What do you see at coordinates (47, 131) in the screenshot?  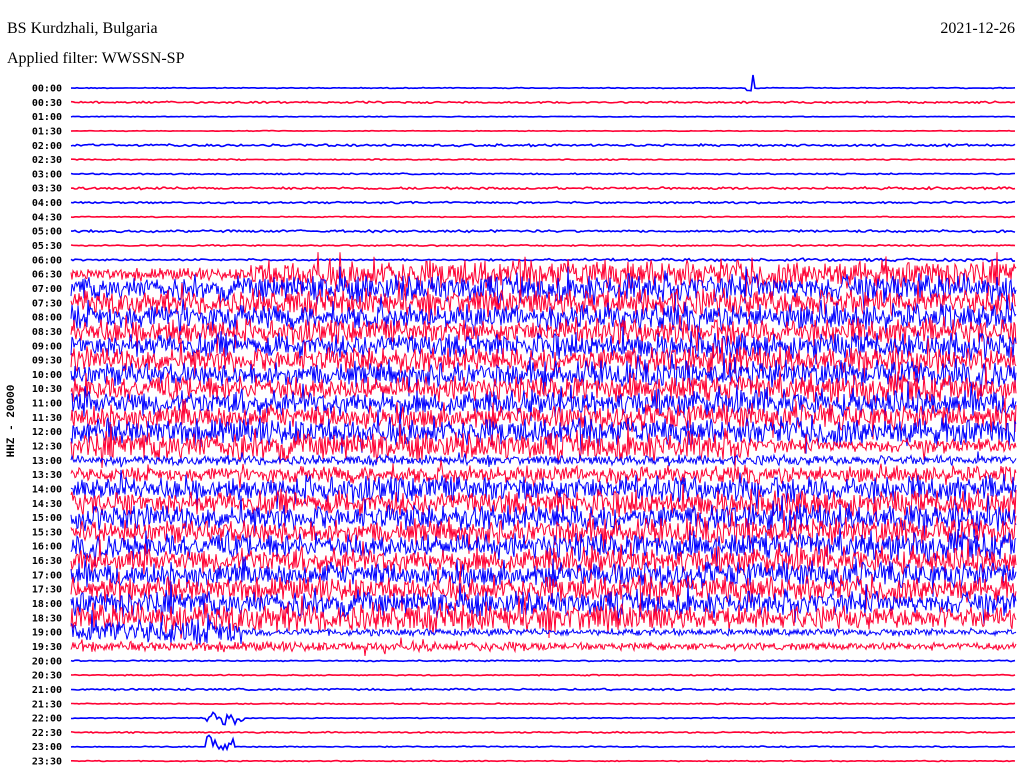 I see `time-tick-label: 01:30` at bounding box center [47, 131].